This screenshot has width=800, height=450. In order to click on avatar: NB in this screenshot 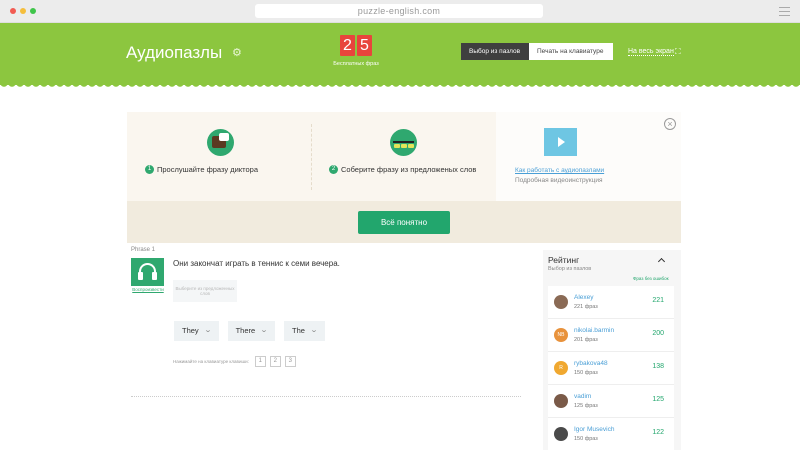, I will do `click(561, 335)`.